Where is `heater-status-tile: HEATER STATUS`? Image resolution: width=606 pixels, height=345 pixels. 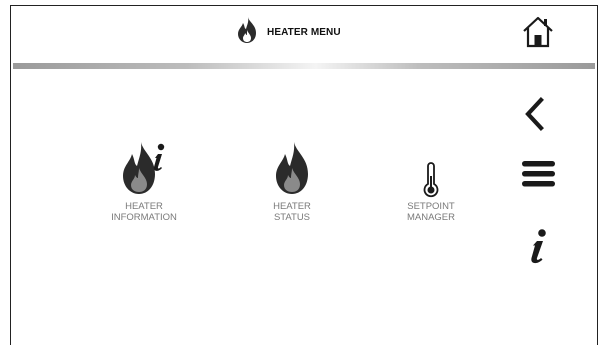
heater-status-tile: HEATER STATUS is located at coordinates (292, 181).